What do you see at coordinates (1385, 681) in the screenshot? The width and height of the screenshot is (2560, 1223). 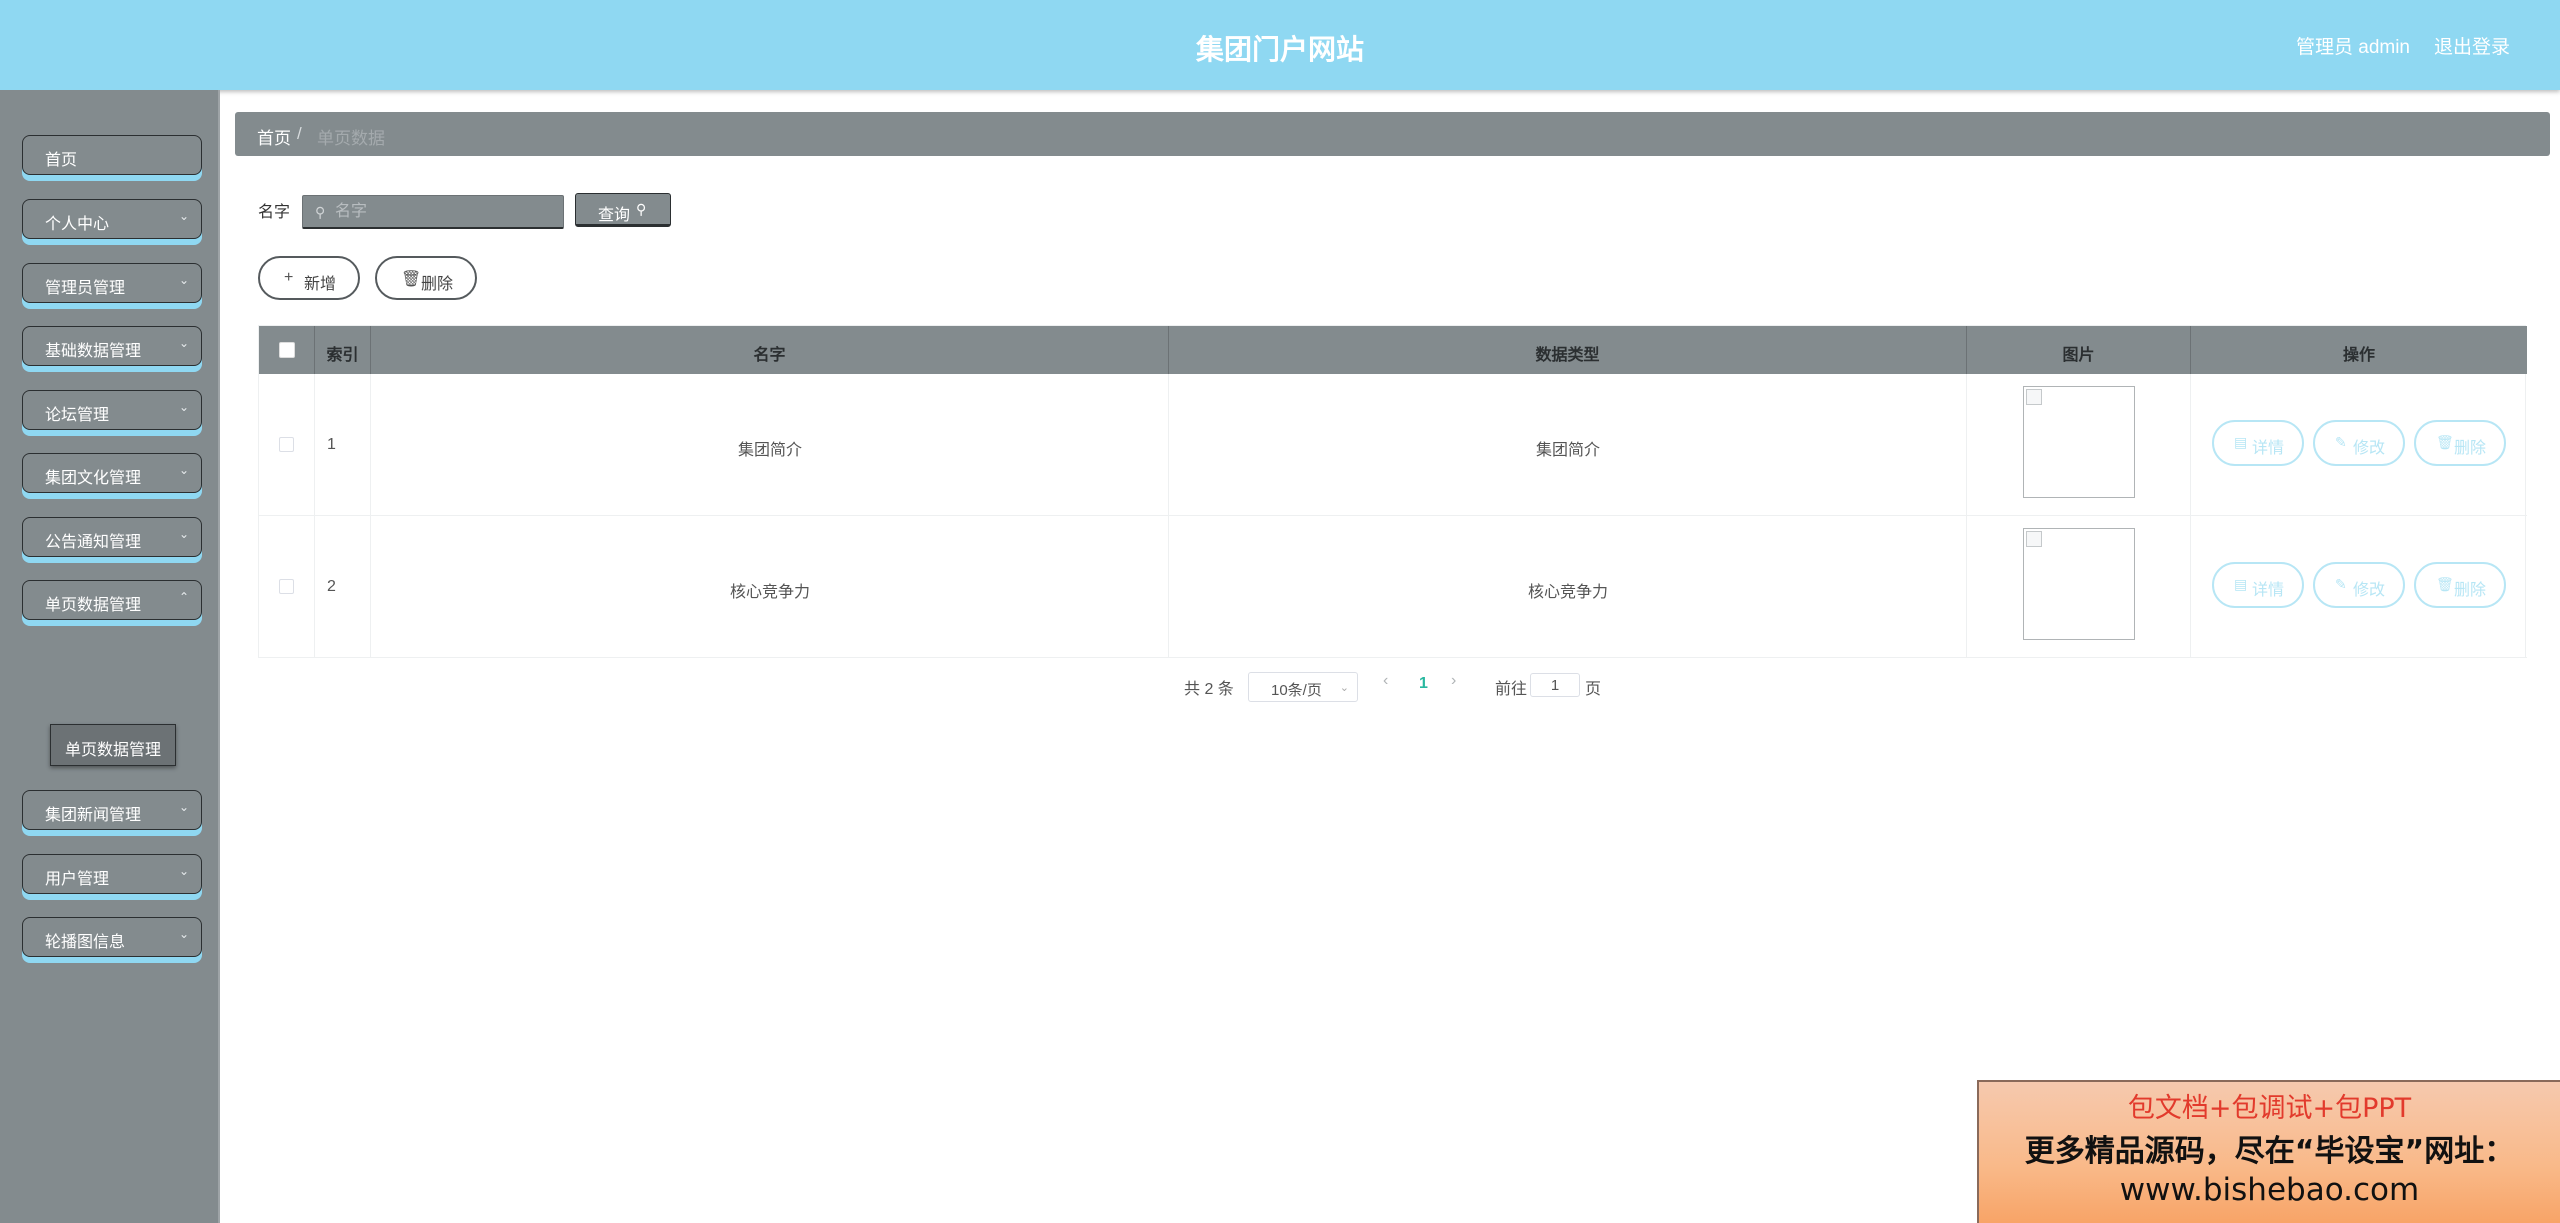 I see `prev-page-icon: ‹` at bounding box center [1385, 681].